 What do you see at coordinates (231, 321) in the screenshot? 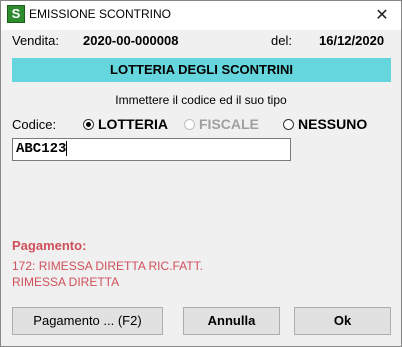
I see `cancel-button: Annulla` at bounding box center [231, 321].